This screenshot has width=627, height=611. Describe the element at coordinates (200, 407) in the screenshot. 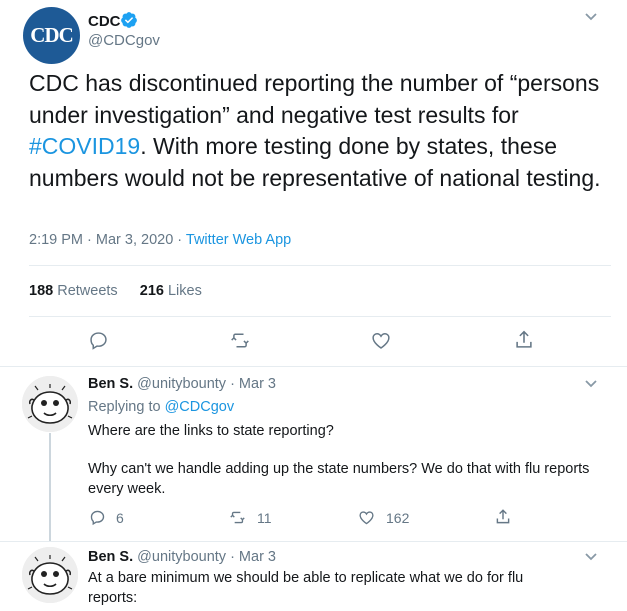

I see `replying-to-link: @CDCgov` at that location.